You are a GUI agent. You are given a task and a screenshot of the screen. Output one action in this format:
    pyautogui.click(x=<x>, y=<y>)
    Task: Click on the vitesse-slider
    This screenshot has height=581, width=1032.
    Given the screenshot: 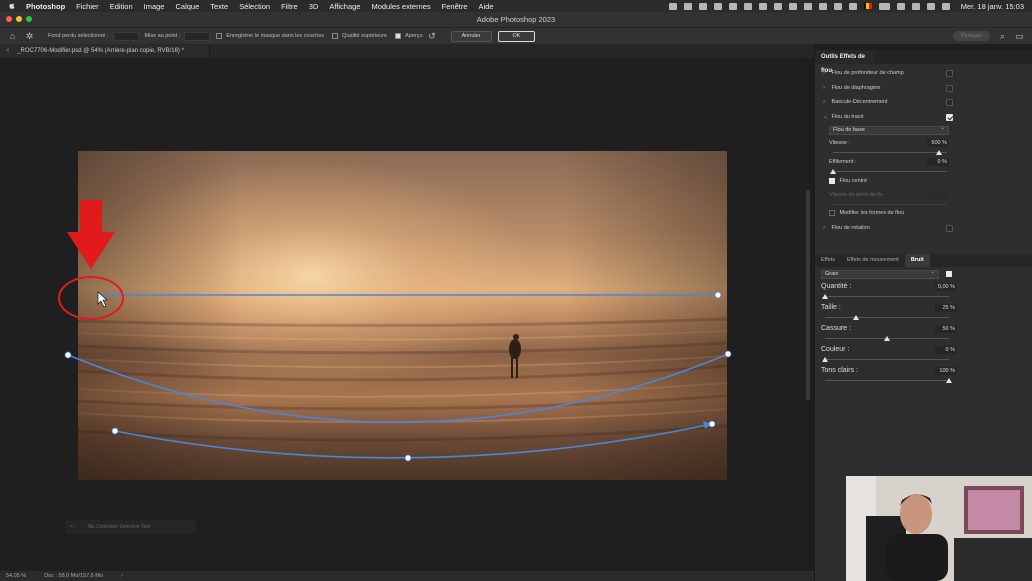 What is the action you would take?
    pyautogui.click(x=890, y=152)
    